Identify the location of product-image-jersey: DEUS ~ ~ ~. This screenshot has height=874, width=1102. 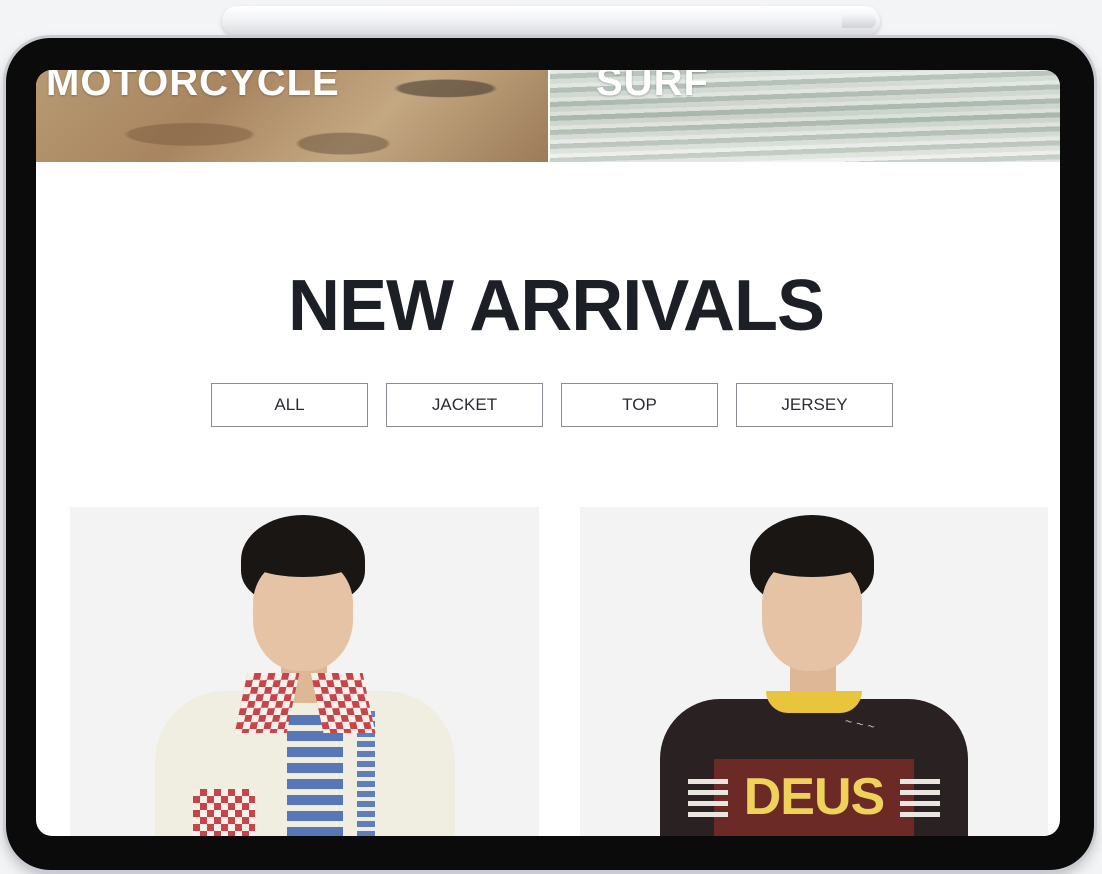
(814, 675).